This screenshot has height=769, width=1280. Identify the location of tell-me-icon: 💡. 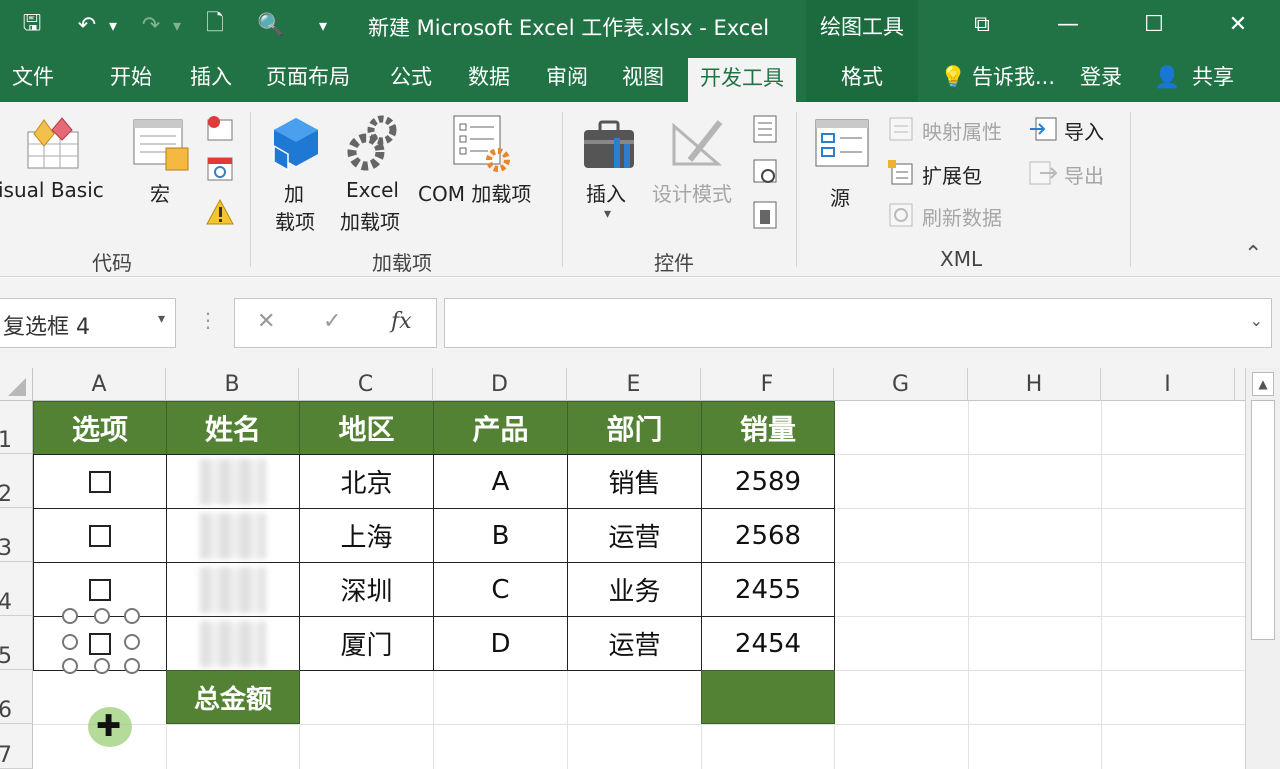
(953, 77).